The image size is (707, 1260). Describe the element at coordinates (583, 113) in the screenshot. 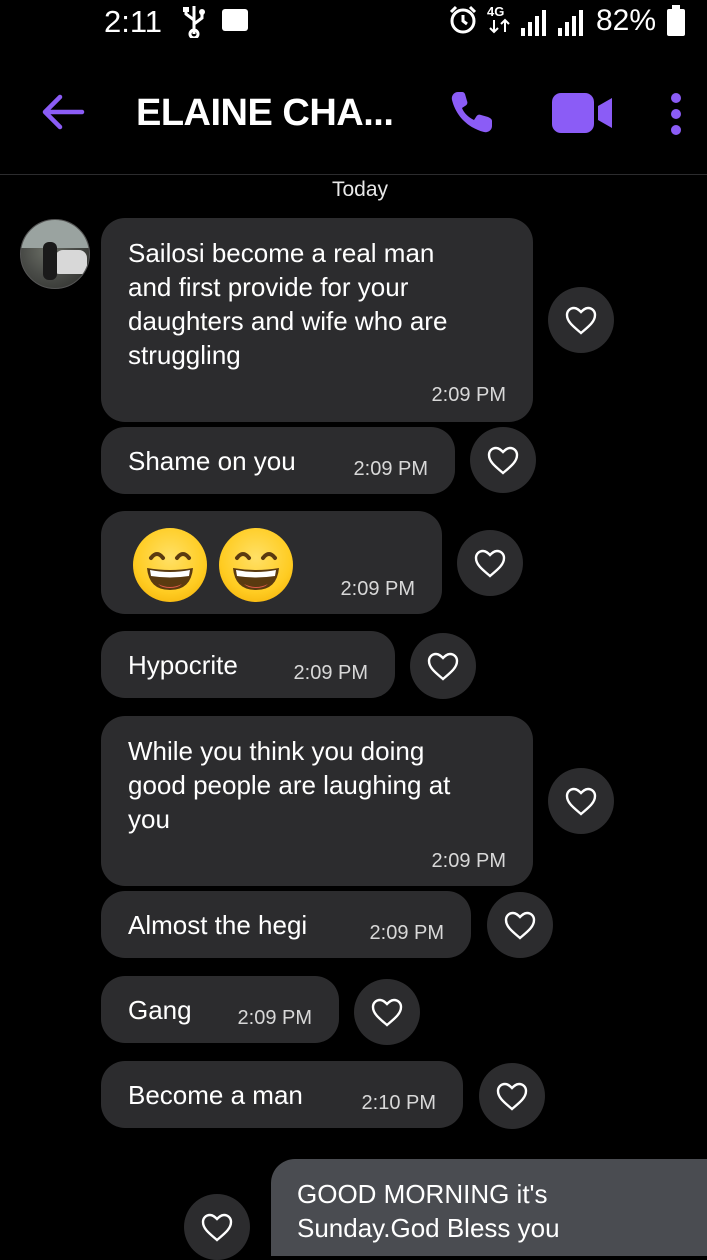

I see `video-camera-icon` at that location.